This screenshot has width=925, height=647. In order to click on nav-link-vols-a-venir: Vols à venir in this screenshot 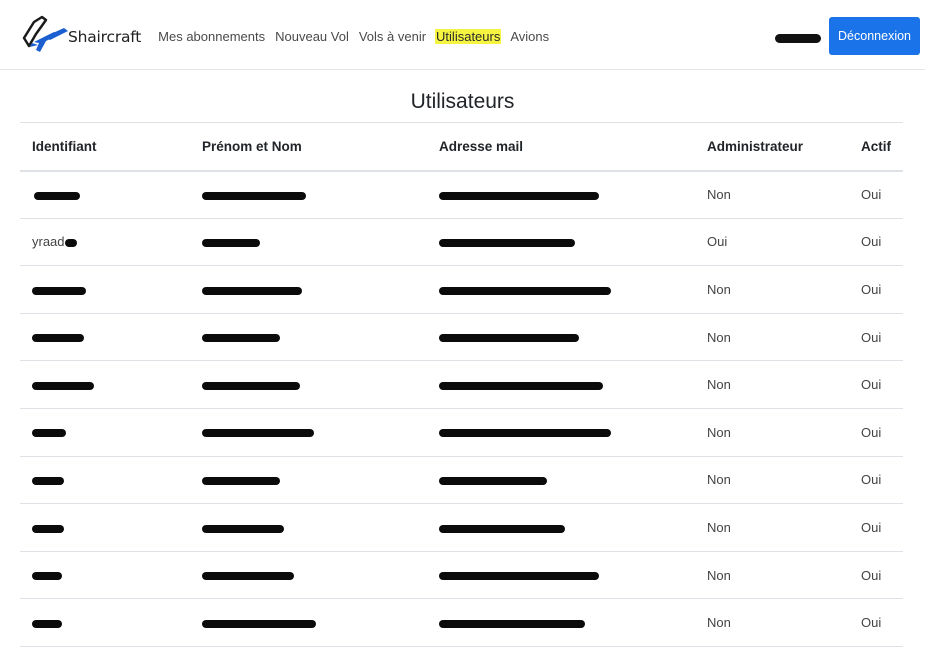, I will do `click(392, 36)`.